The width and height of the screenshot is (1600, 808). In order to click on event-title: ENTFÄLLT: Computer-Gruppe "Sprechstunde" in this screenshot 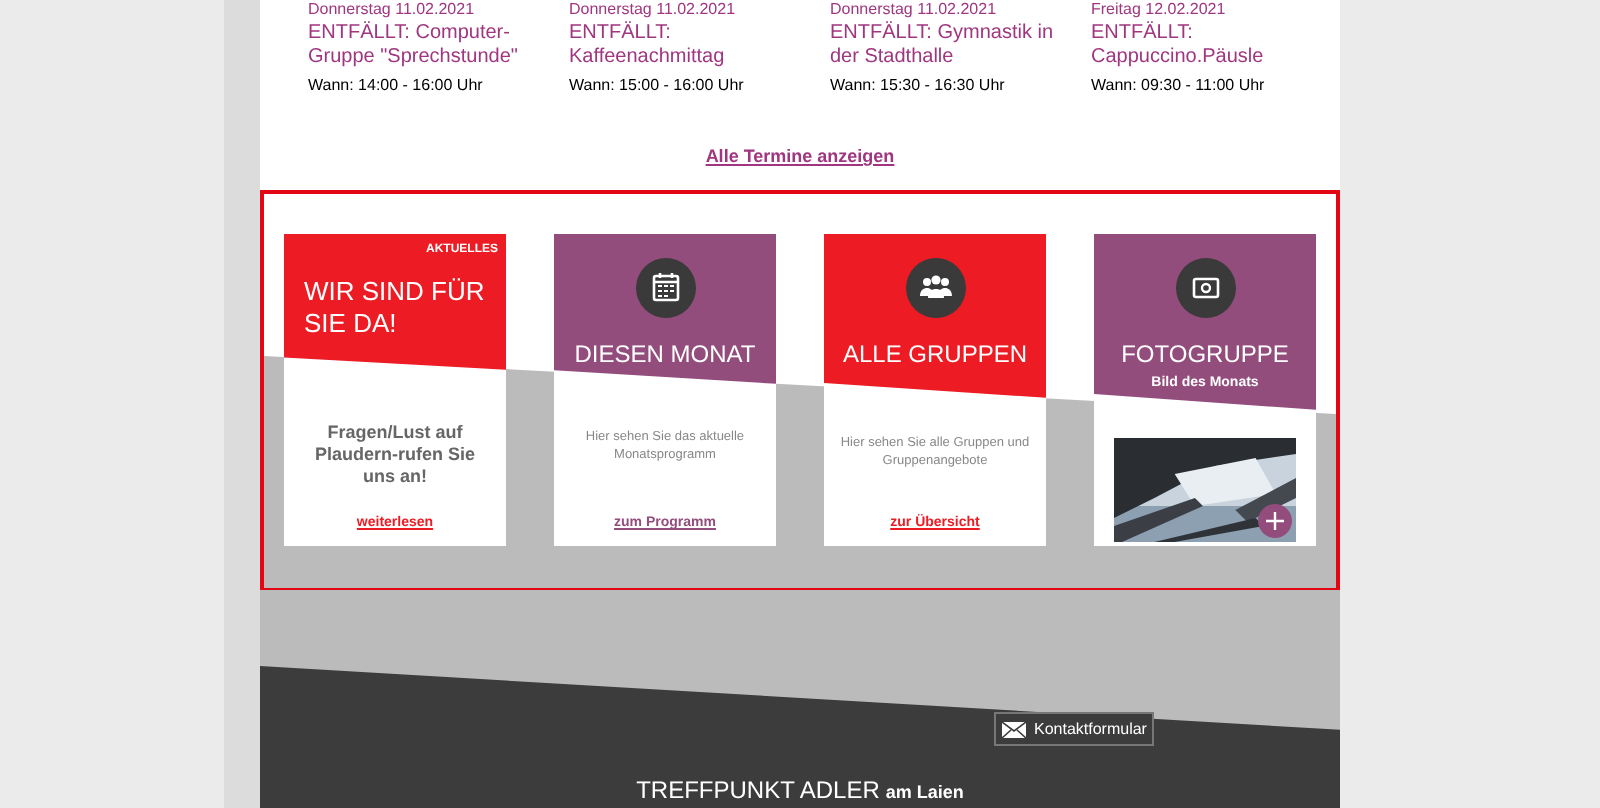, I will do `click(424, 46)`.